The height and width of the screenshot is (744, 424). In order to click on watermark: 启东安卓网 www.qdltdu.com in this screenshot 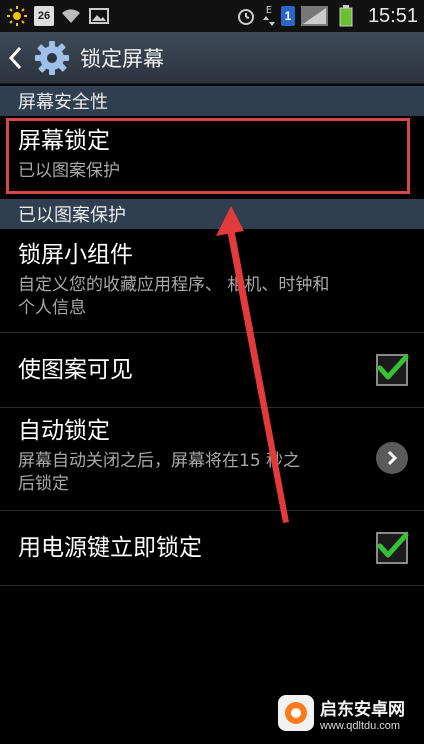, I will do `click(350, 713)`.